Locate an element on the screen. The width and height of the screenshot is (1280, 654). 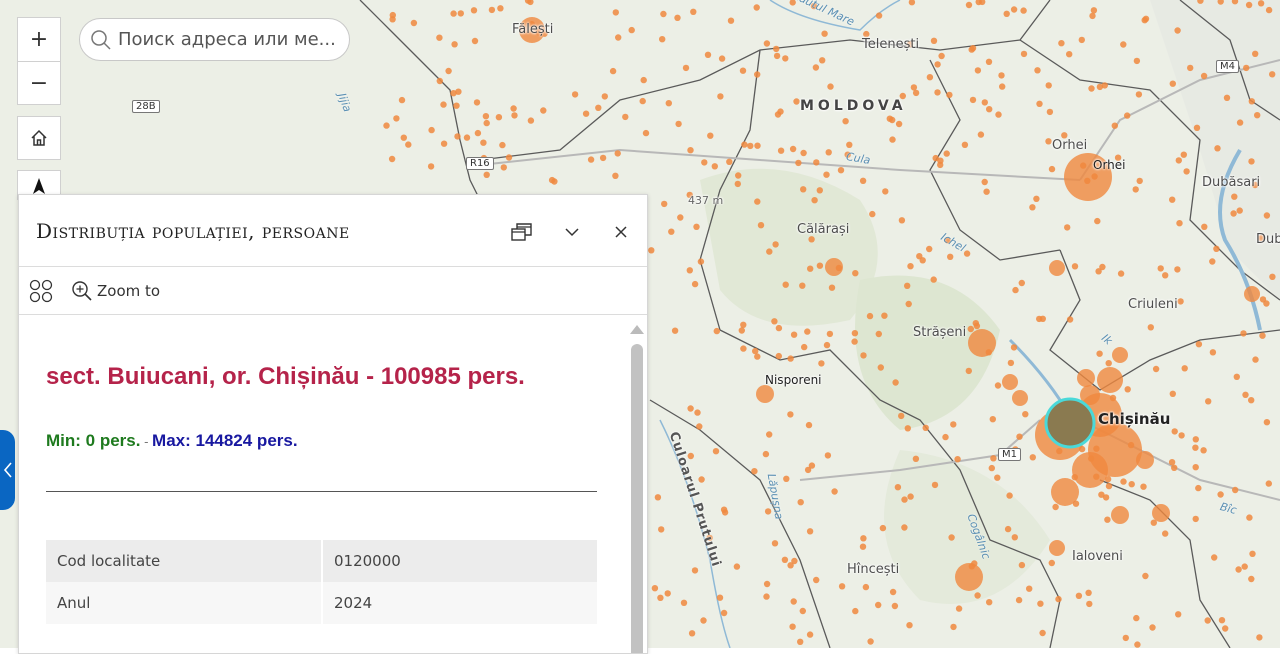
selected-feature-highlight is located at coordinates (1070, 423).